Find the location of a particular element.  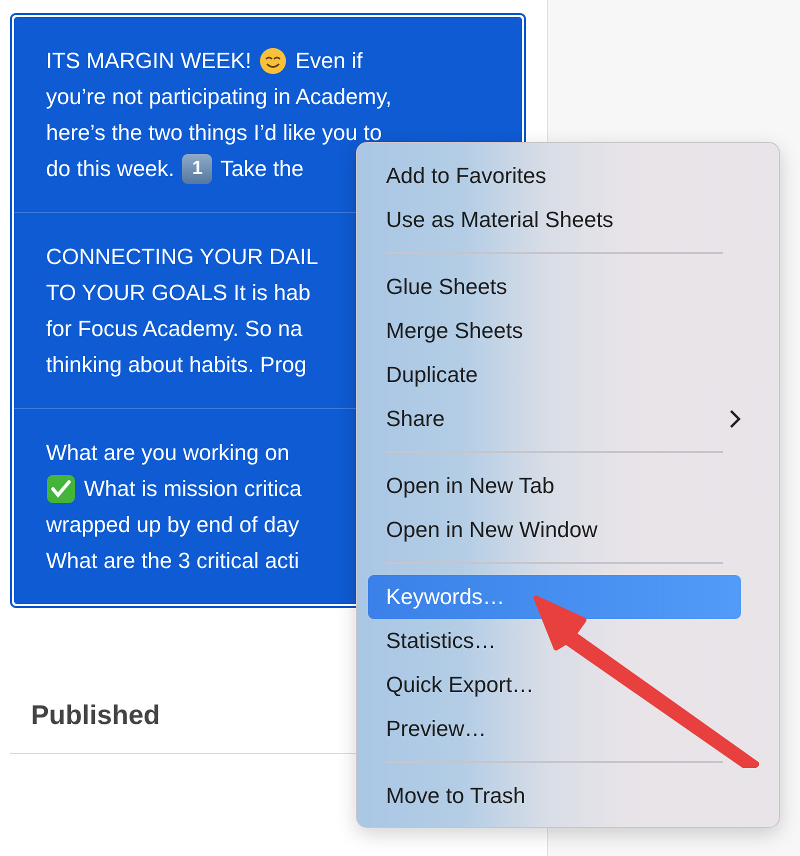

menu-item: Move to Trash is located at coordinates (554, 796).